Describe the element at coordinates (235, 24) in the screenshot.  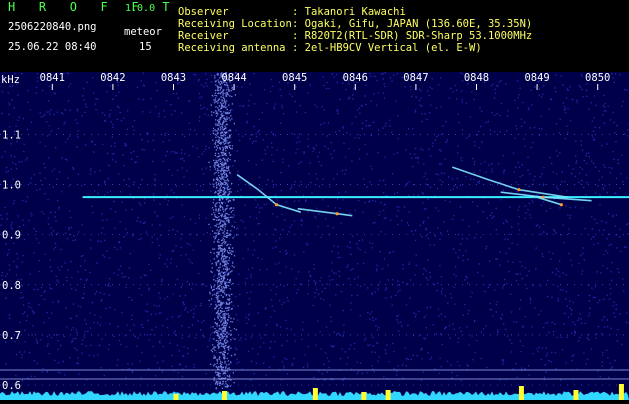
I see `info-label-location: Receiving Location` at that location.